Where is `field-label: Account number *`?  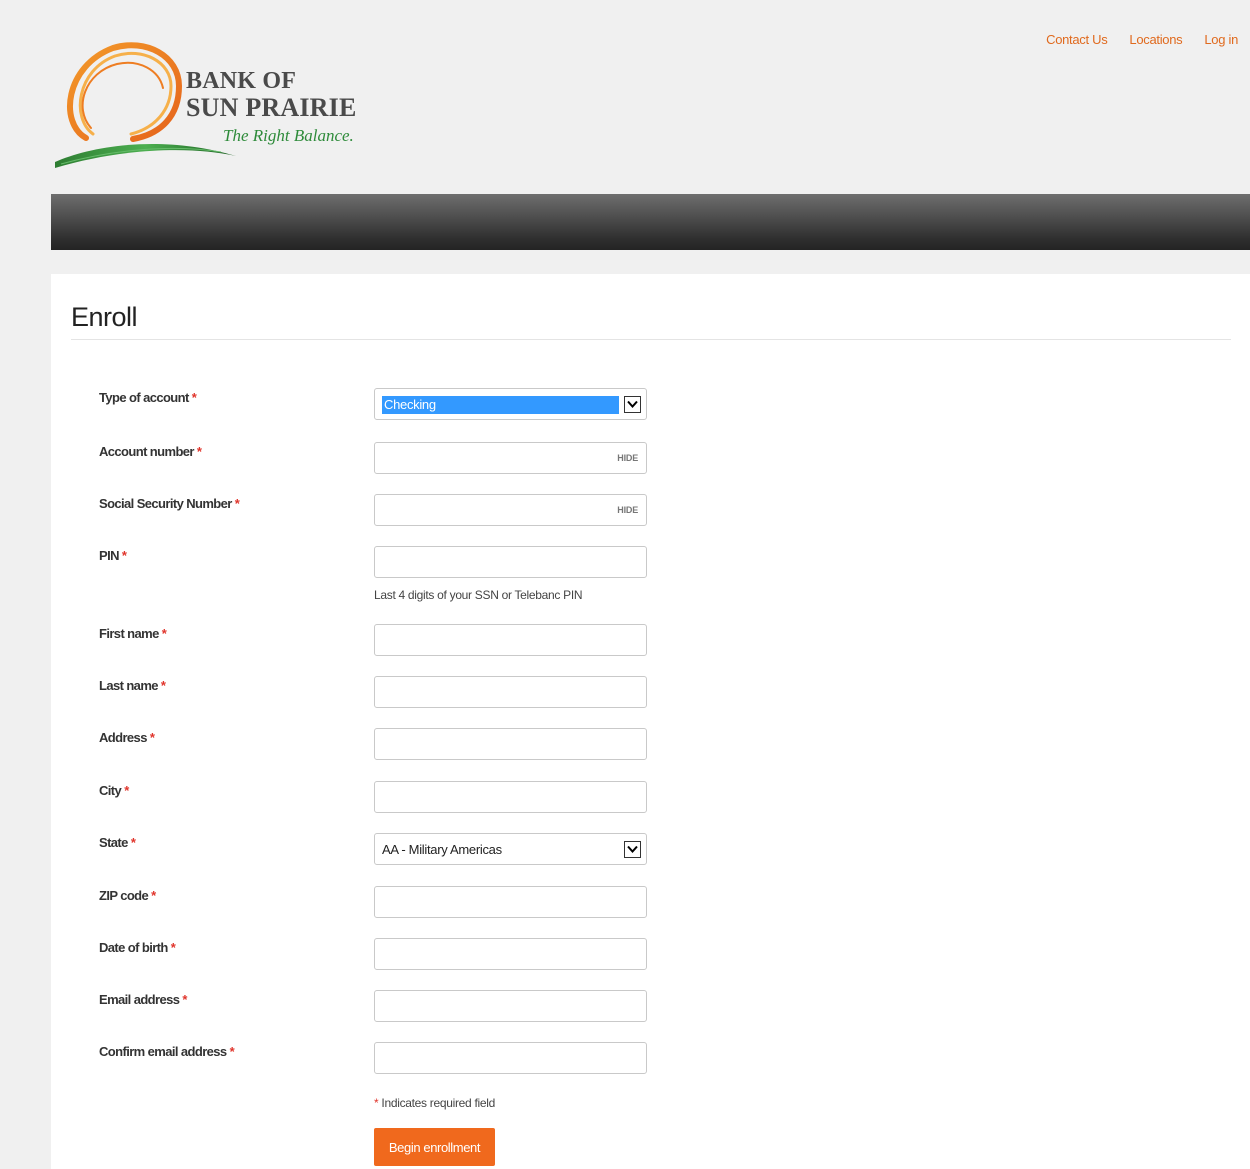 field-label: Account number * is located at coordinates (150, 451).